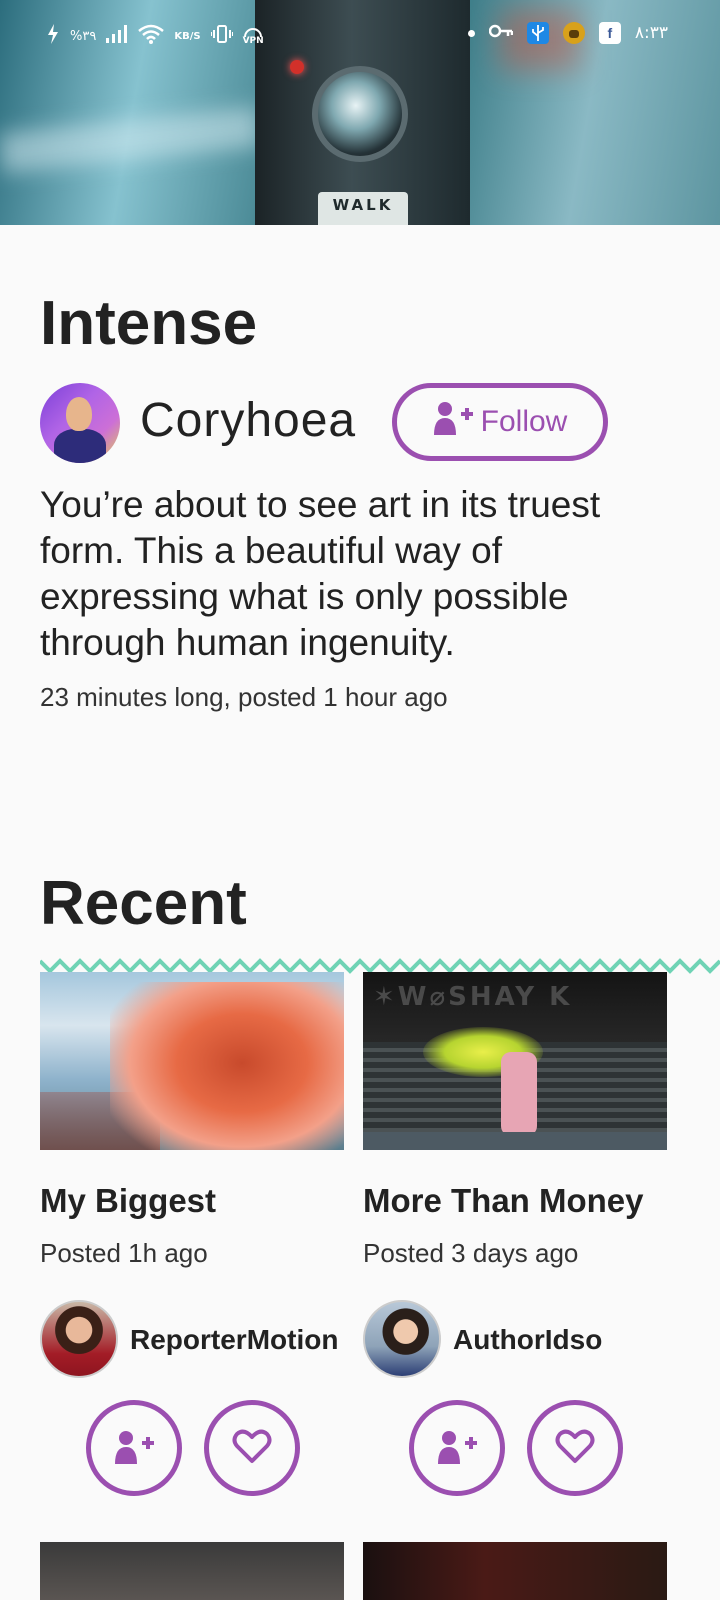 Image resolution: width=720 pixels, height=1600 pixels. Describe the element at coordinates (234, 1340) in the screenshot. I see `card-author-name: ReporterMotion` at that location.